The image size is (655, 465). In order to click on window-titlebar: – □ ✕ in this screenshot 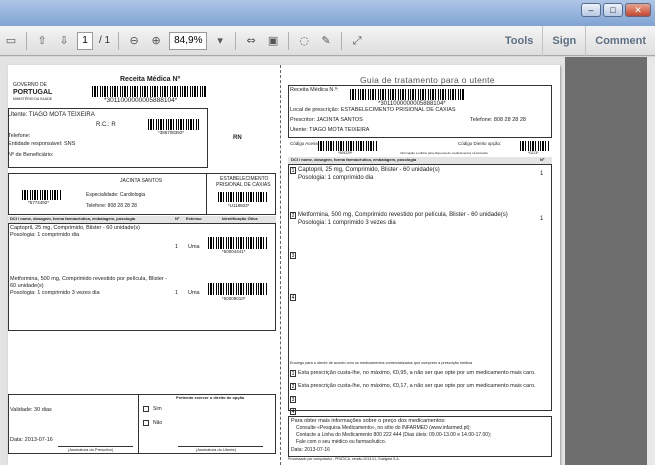, I will do `click(327, 13)`.